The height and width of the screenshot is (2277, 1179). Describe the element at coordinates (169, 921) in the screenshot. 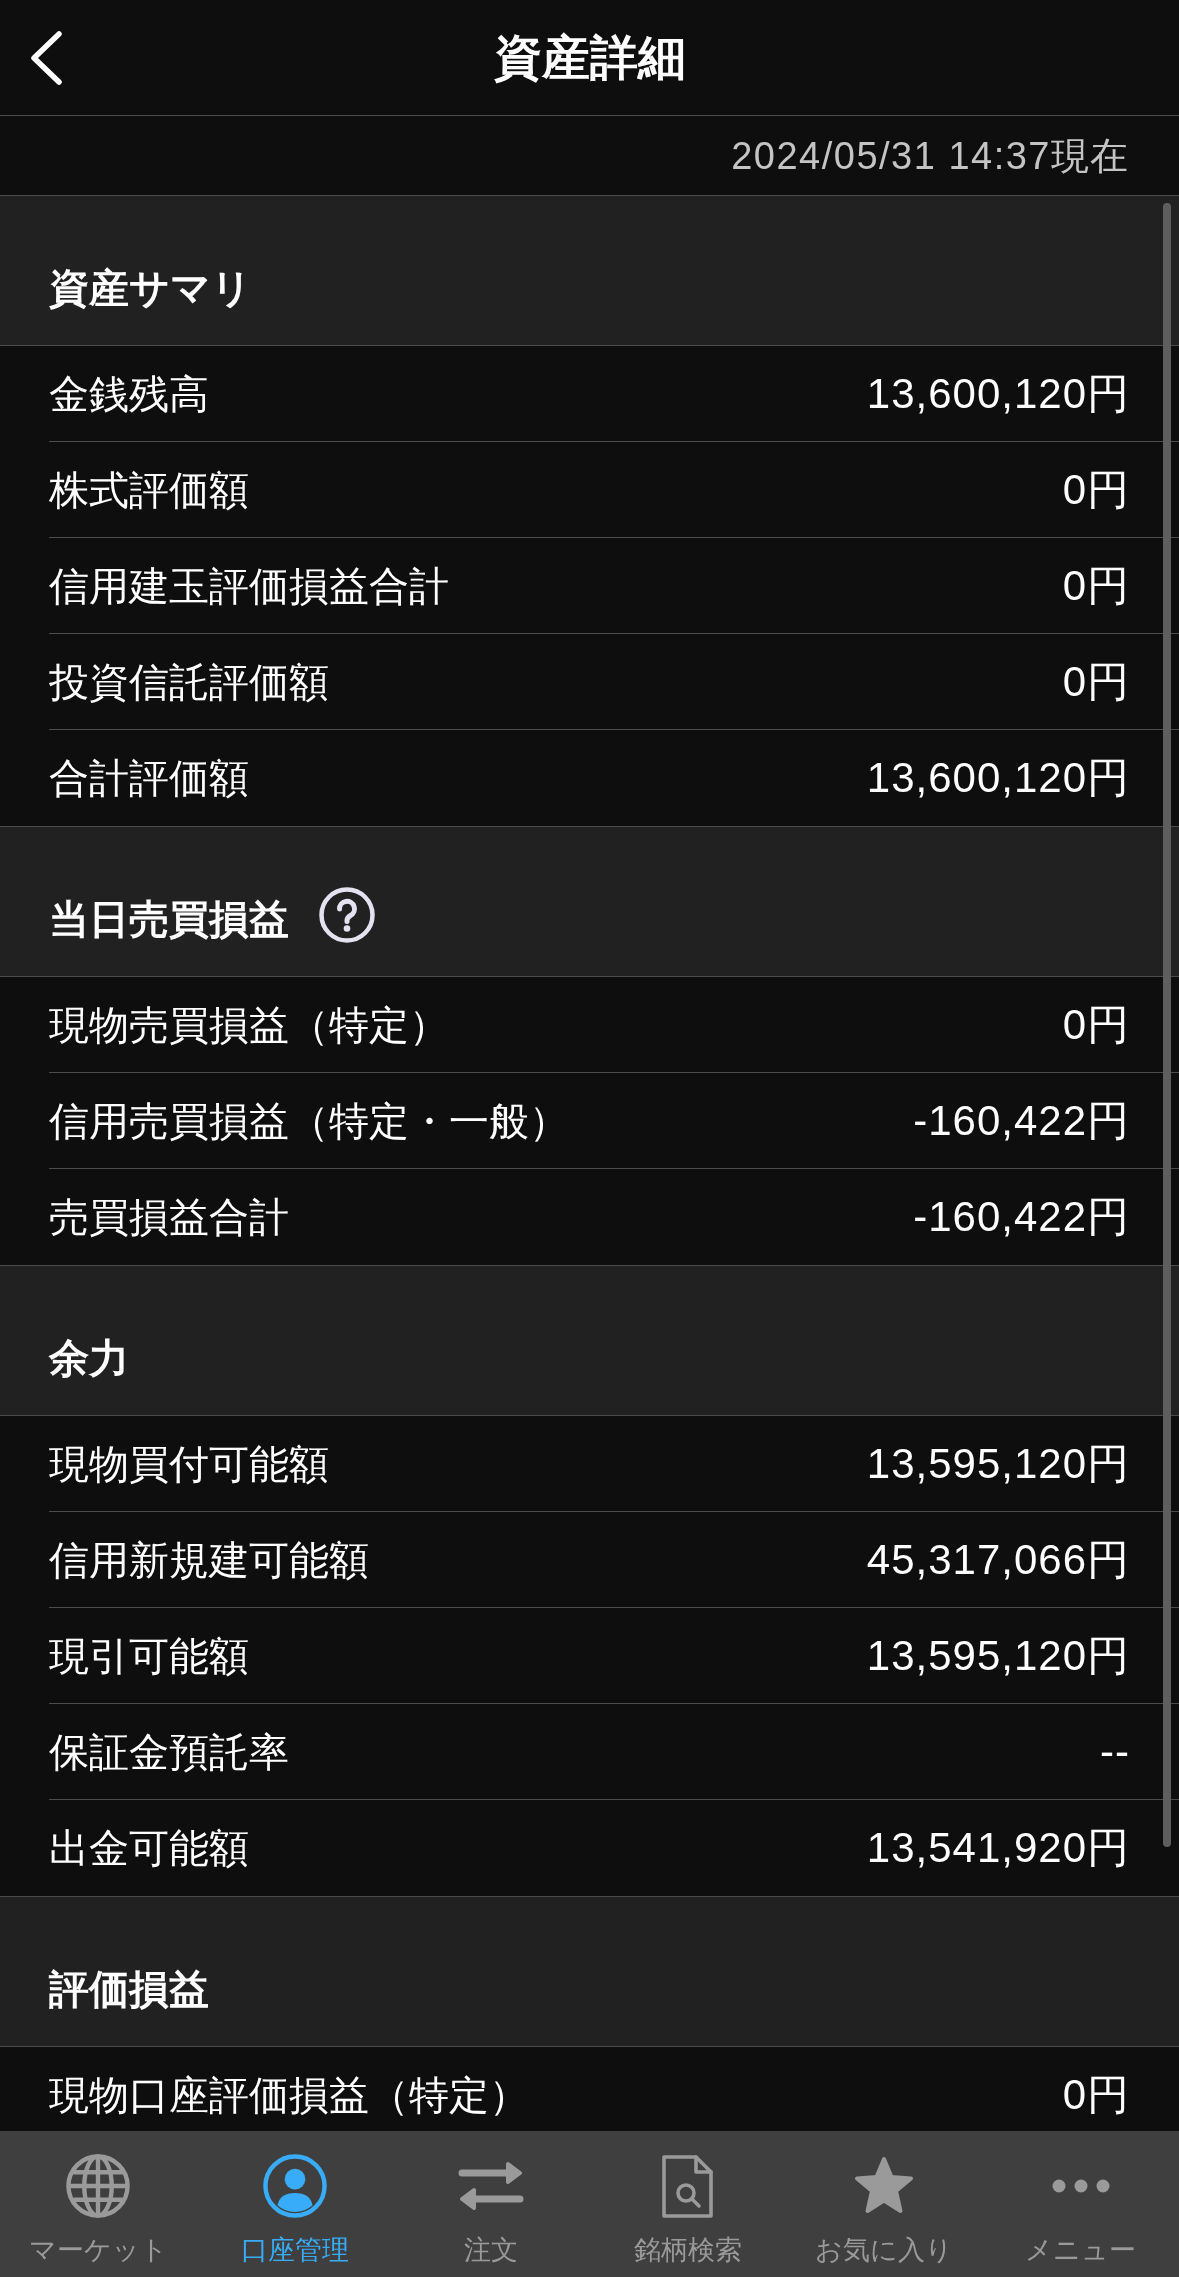

I see `section-title: 当日売買損益` at that location.